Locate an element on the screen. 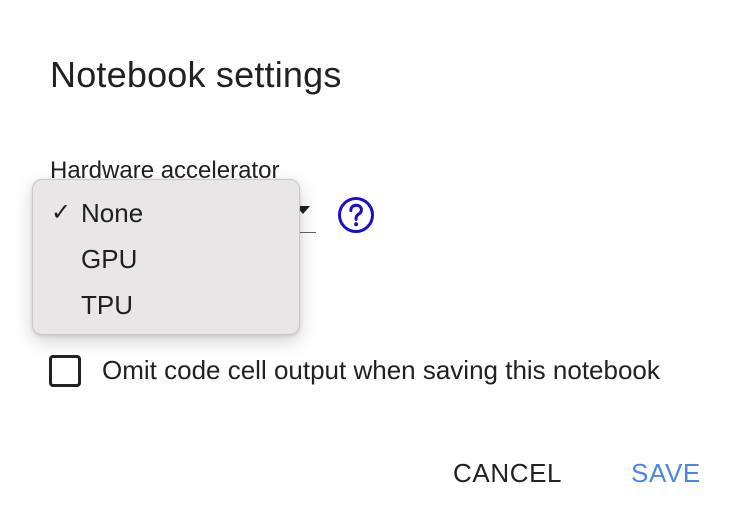  option-label: GPU is located at coordinates (109, 259).